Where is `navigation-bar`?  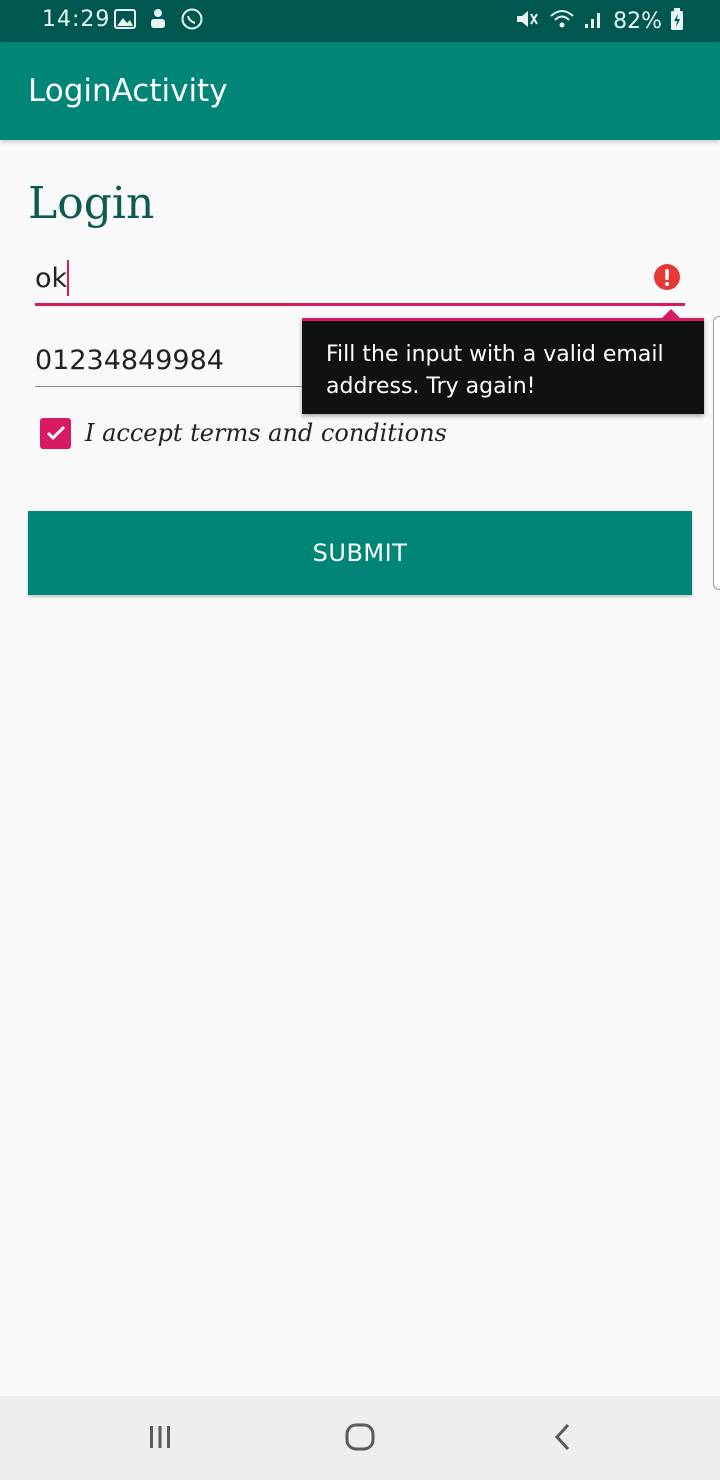
navigation-bar is located at coordinates (360, 1438).